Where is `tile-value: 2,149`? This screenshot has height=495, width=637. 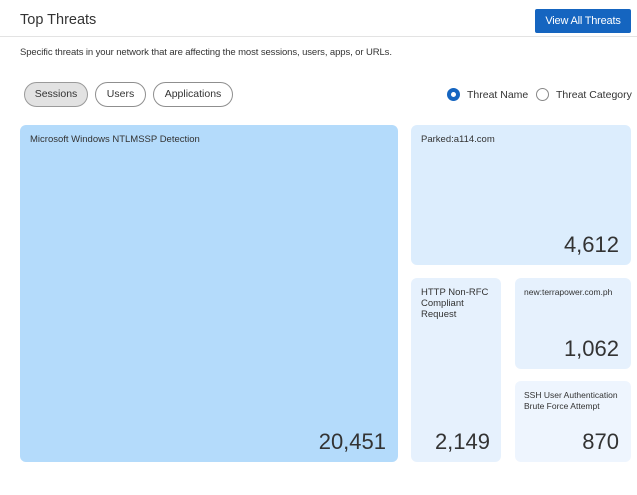
tile-value: 2,149 is located at coordinates (462, 441).